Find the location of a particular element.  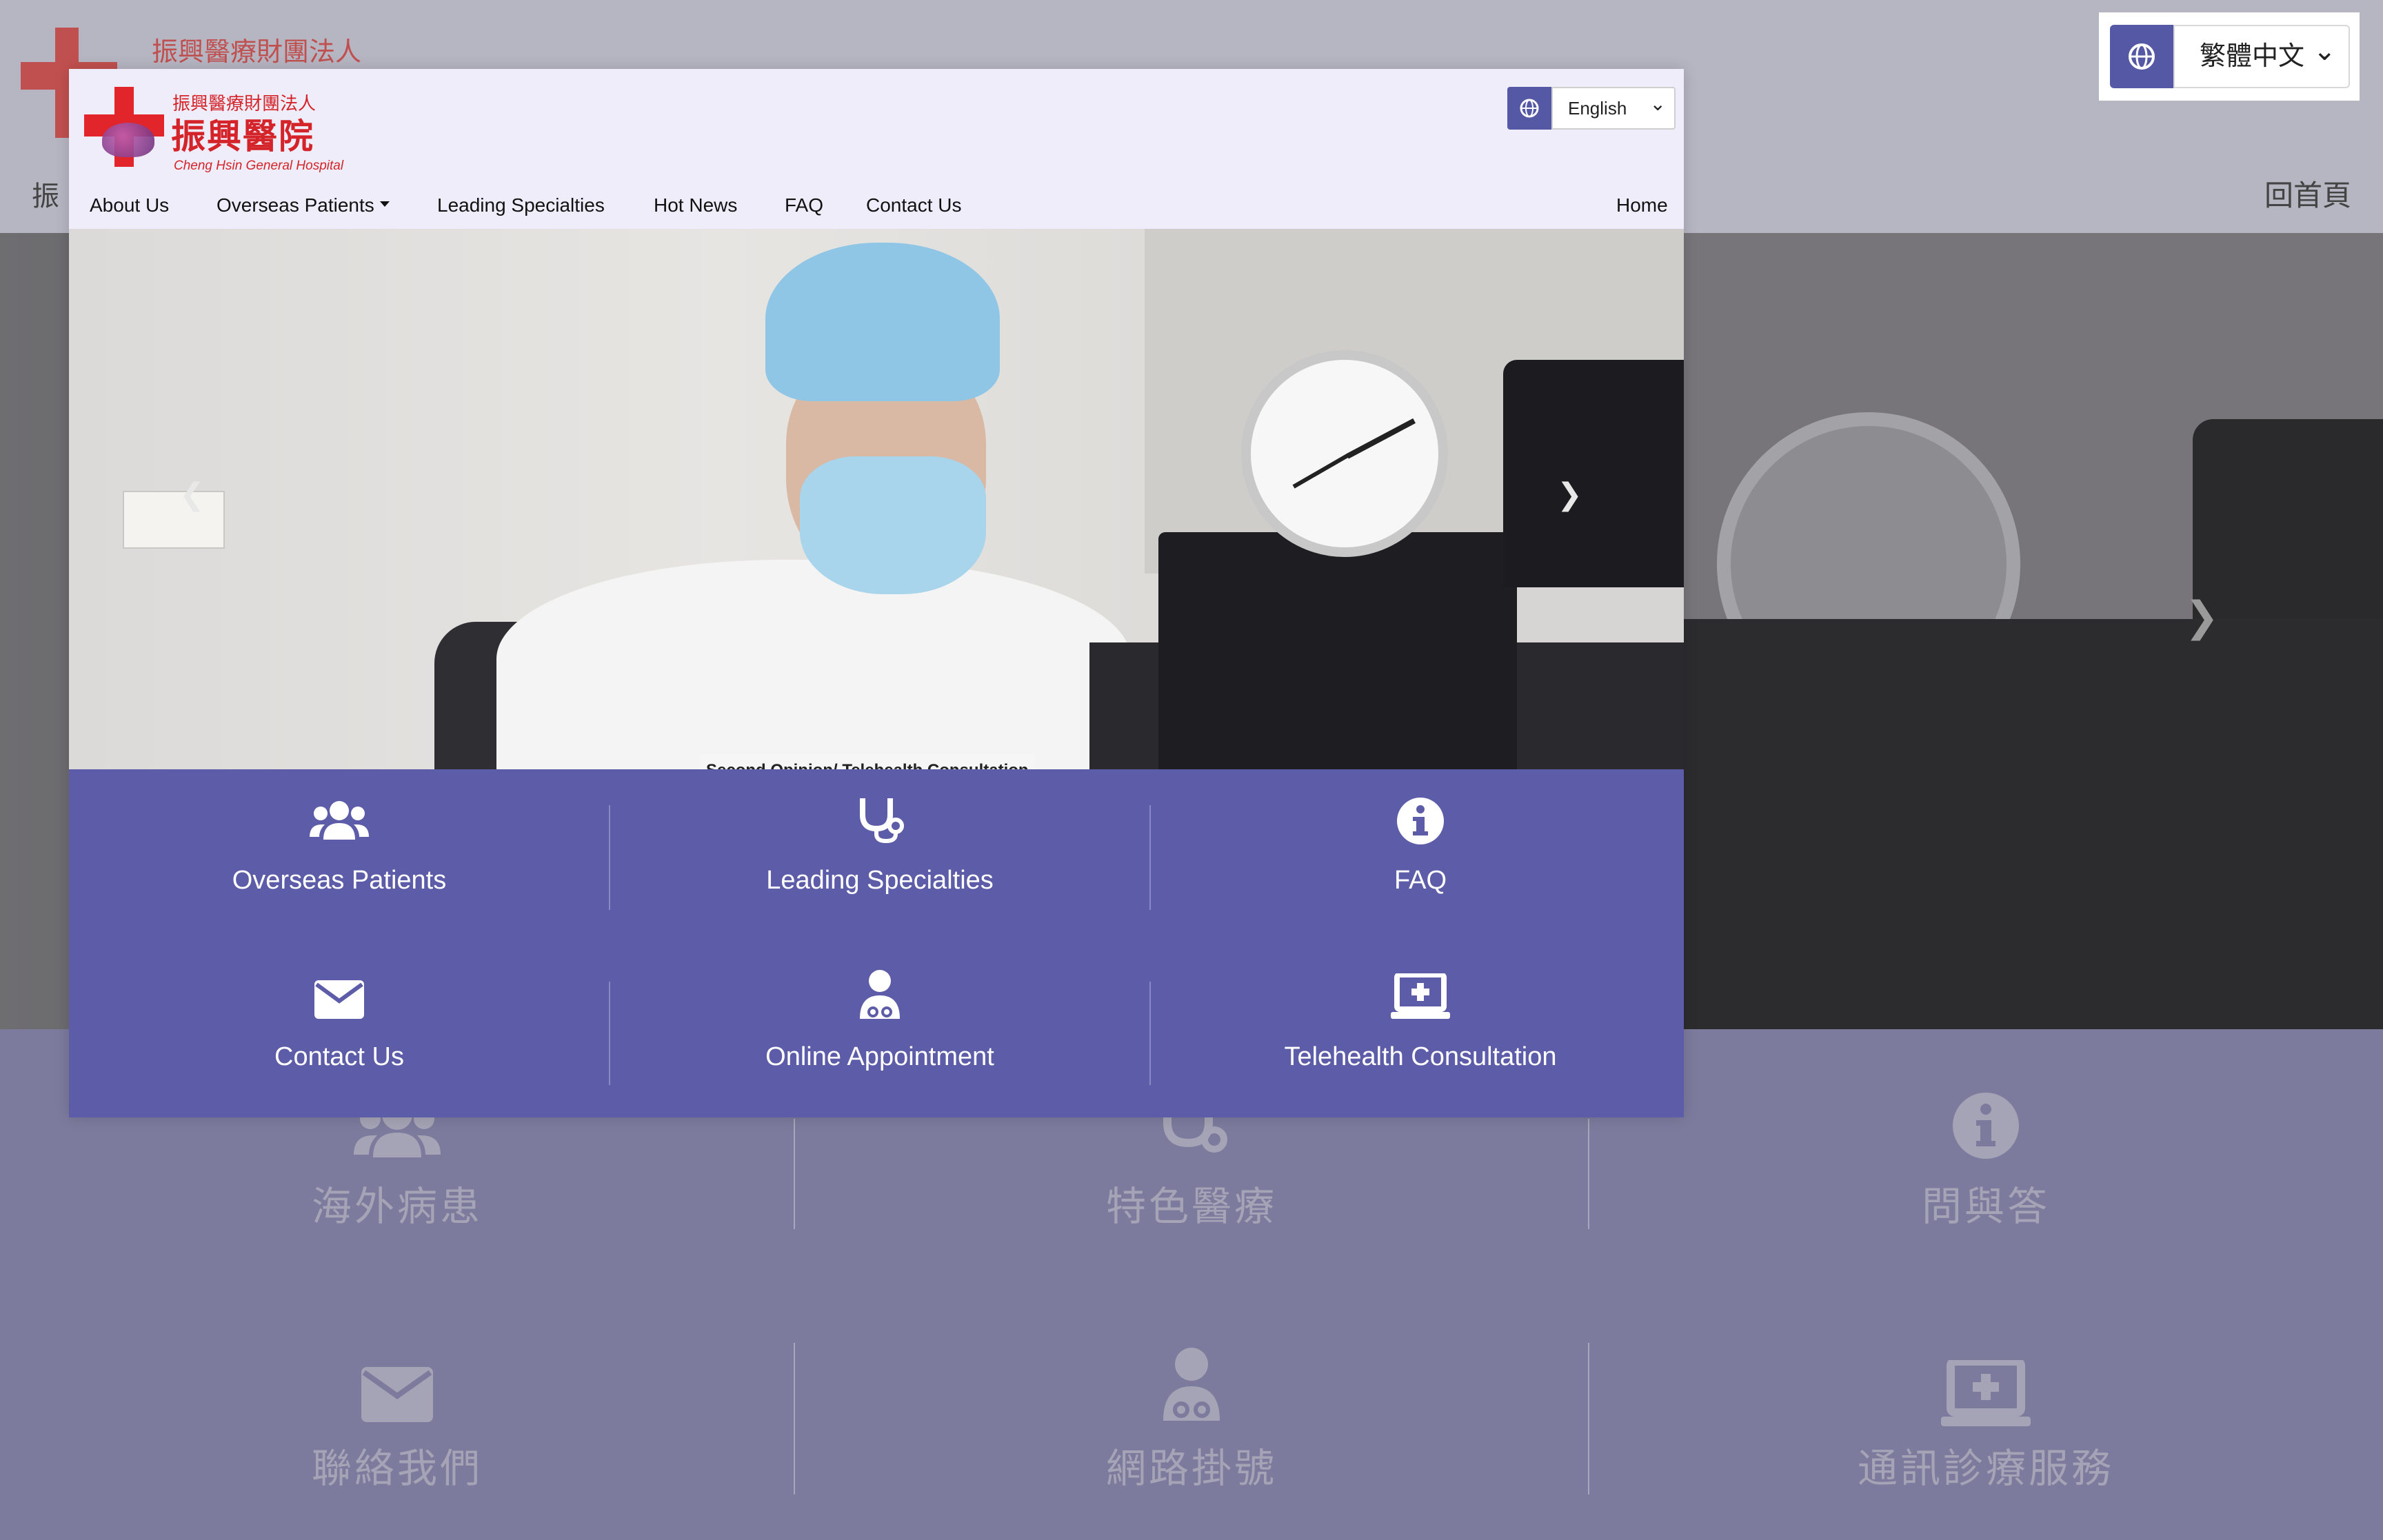

background-language-switcher: 繁體中文 is located at coordinates (2229, 57).